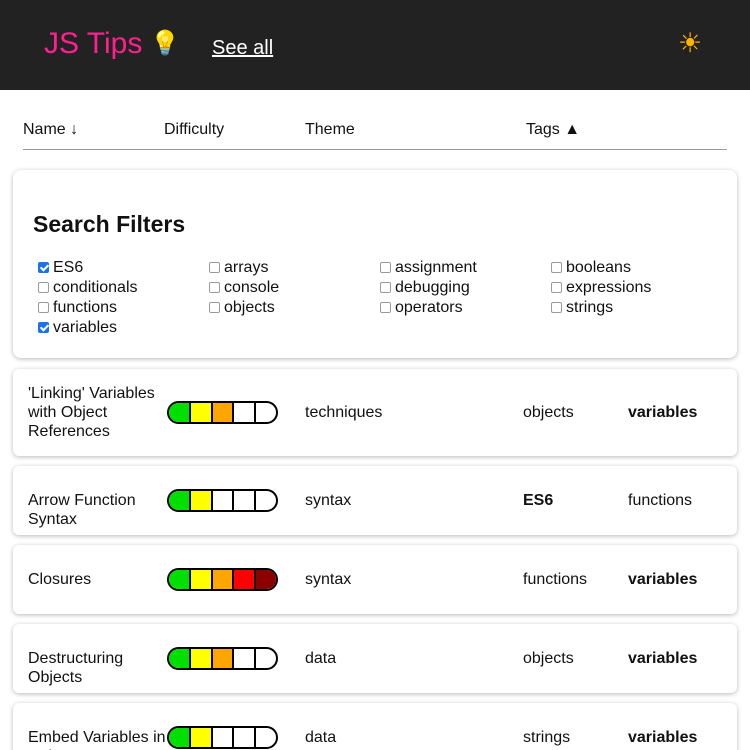 The image size is (750, 750). Describe the element at coordinates (429, 307) in the screenshot. I see `filter-label: operators` at that location.